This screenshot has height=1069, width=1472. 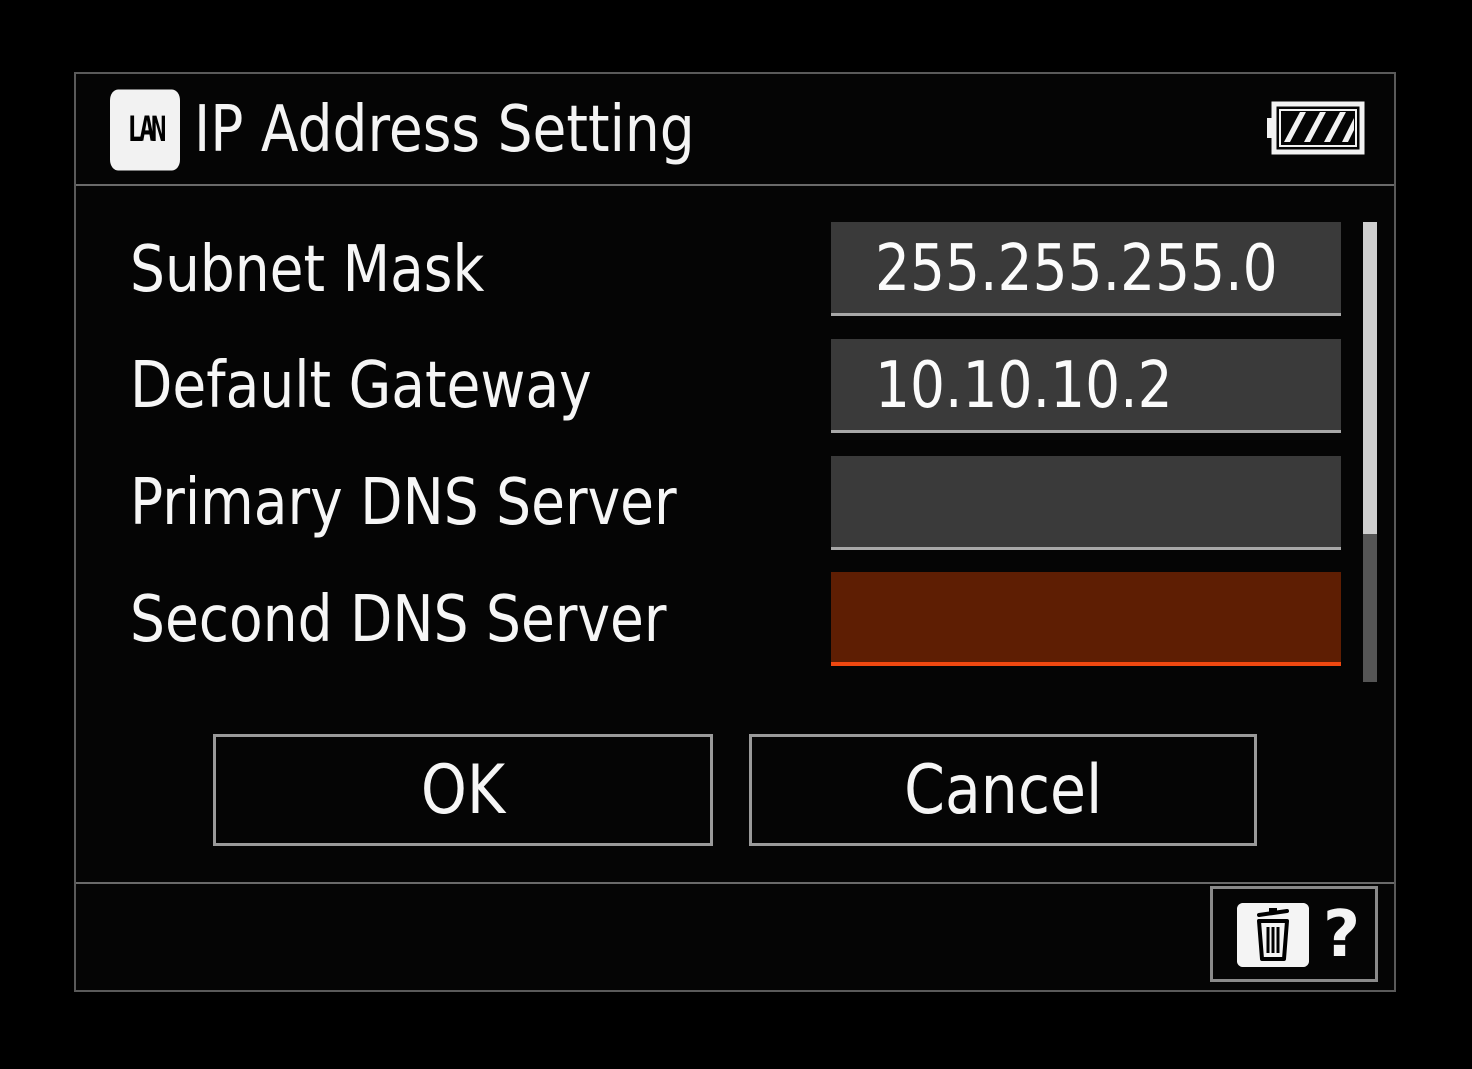 I want to click on trash-icon, so click(x=1273, y=935).